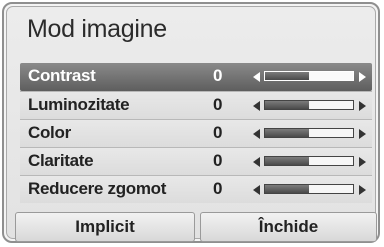 This screenshot has width=384, height=247. Describe the element at coordinates (196, 77) in the screenshot. I see `setting-row-contrast: Contrast 0` at that location.